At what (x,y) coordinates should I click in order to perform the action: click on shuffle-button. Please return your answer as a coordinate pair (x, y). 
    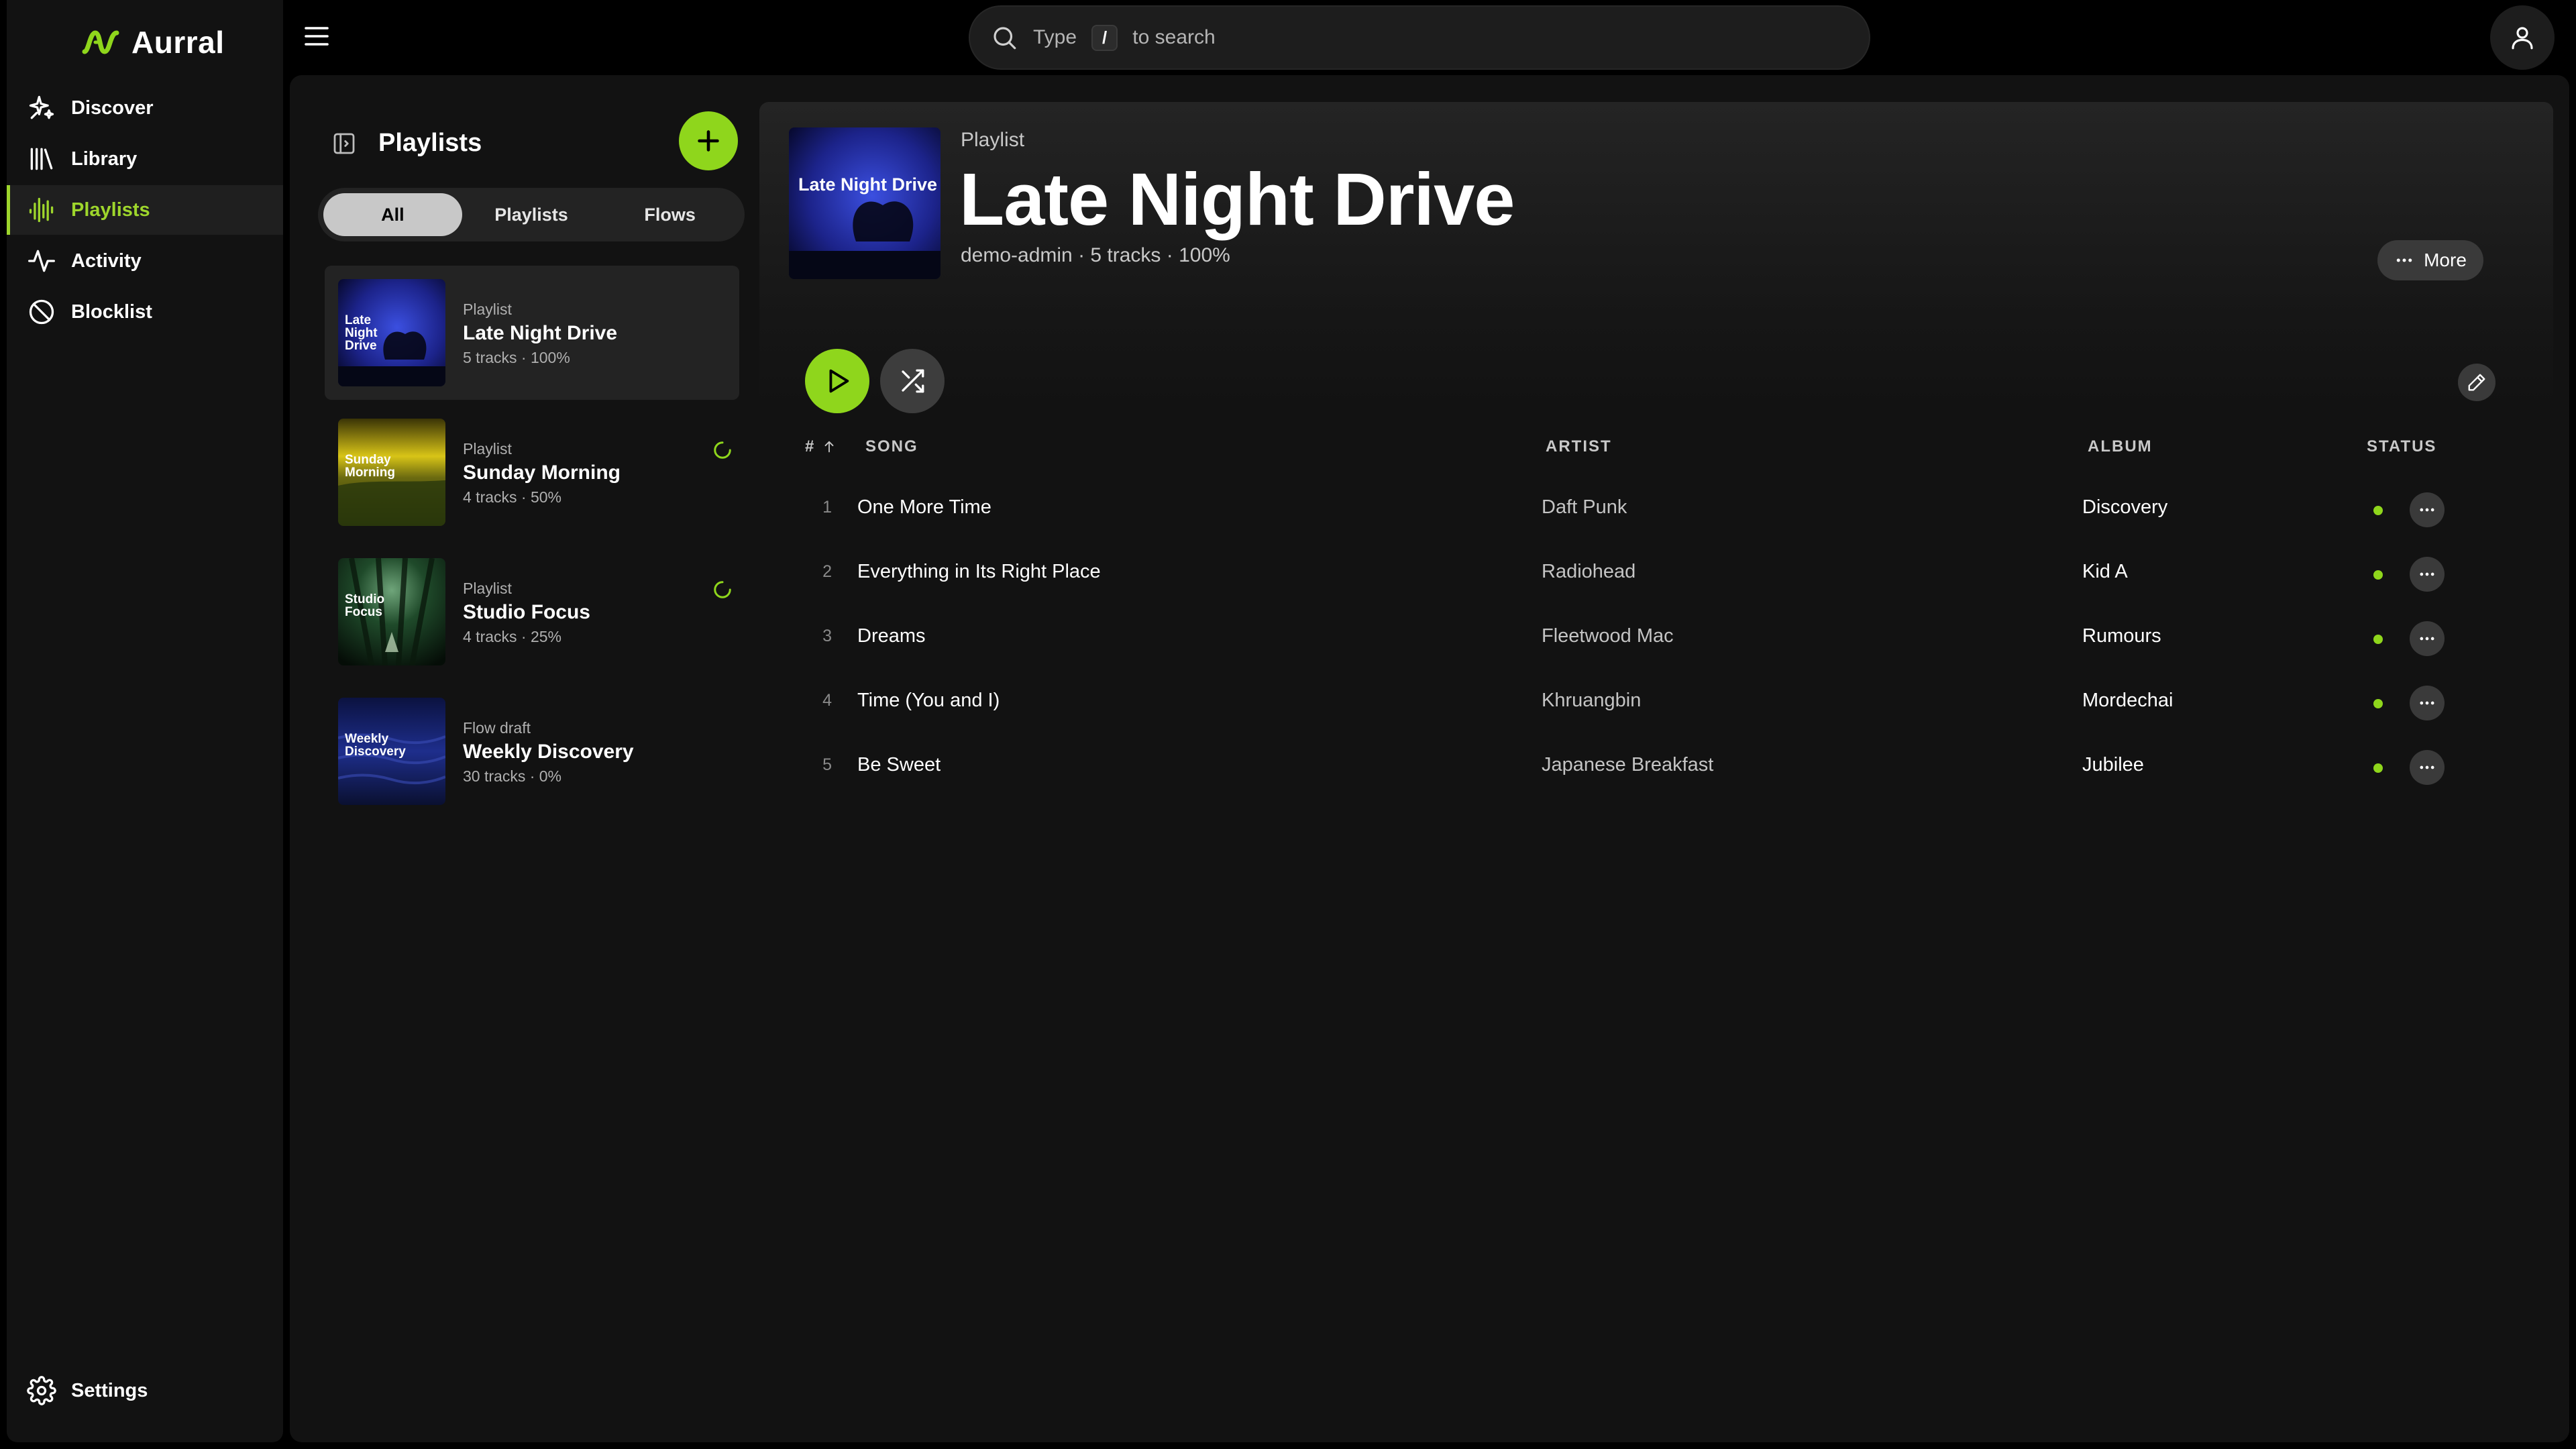
    Looking at the image, I should click on (912, 381).